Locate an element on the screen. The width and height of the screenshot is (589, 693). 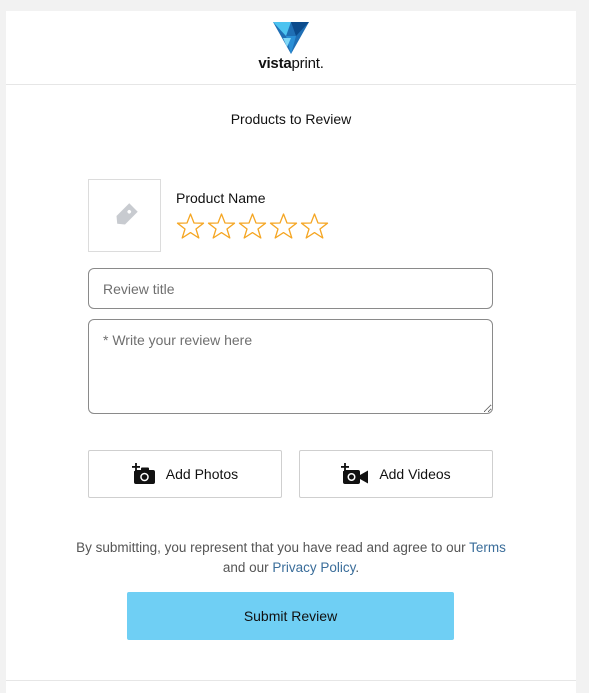
review-body-textarea is located at coordinates (290, 366).